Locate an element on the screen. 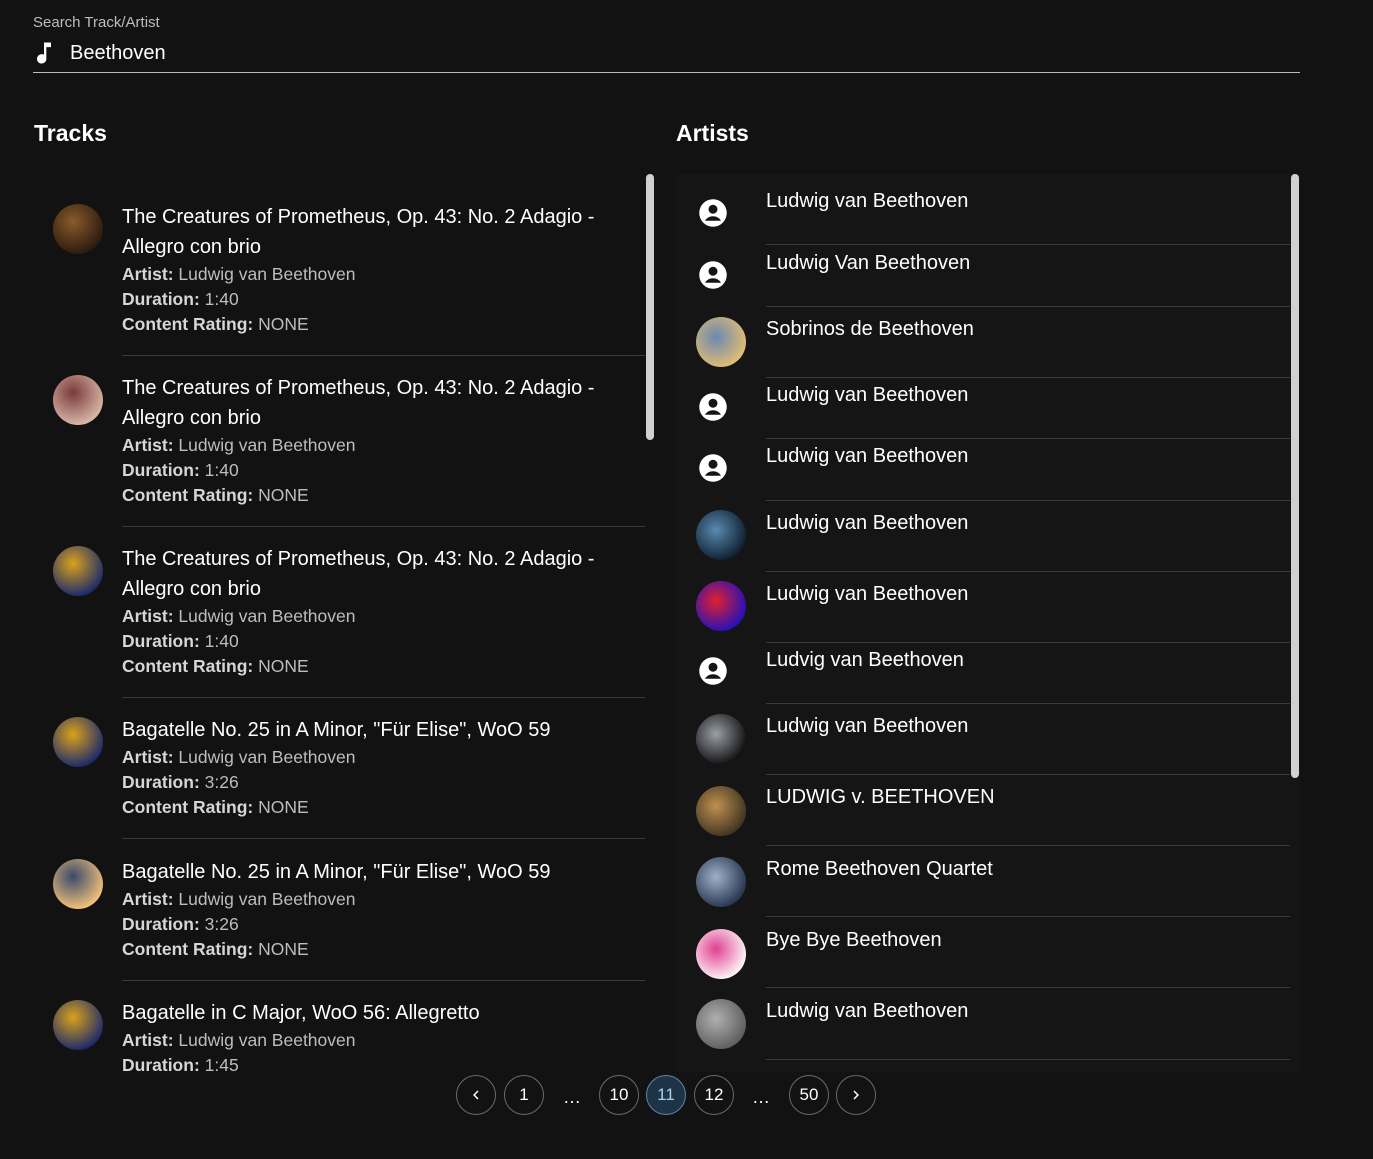 Image resolution: width=1373 pixels, height=1159 pixels. tracks-scrollbar is located at coordinates (650, 307).